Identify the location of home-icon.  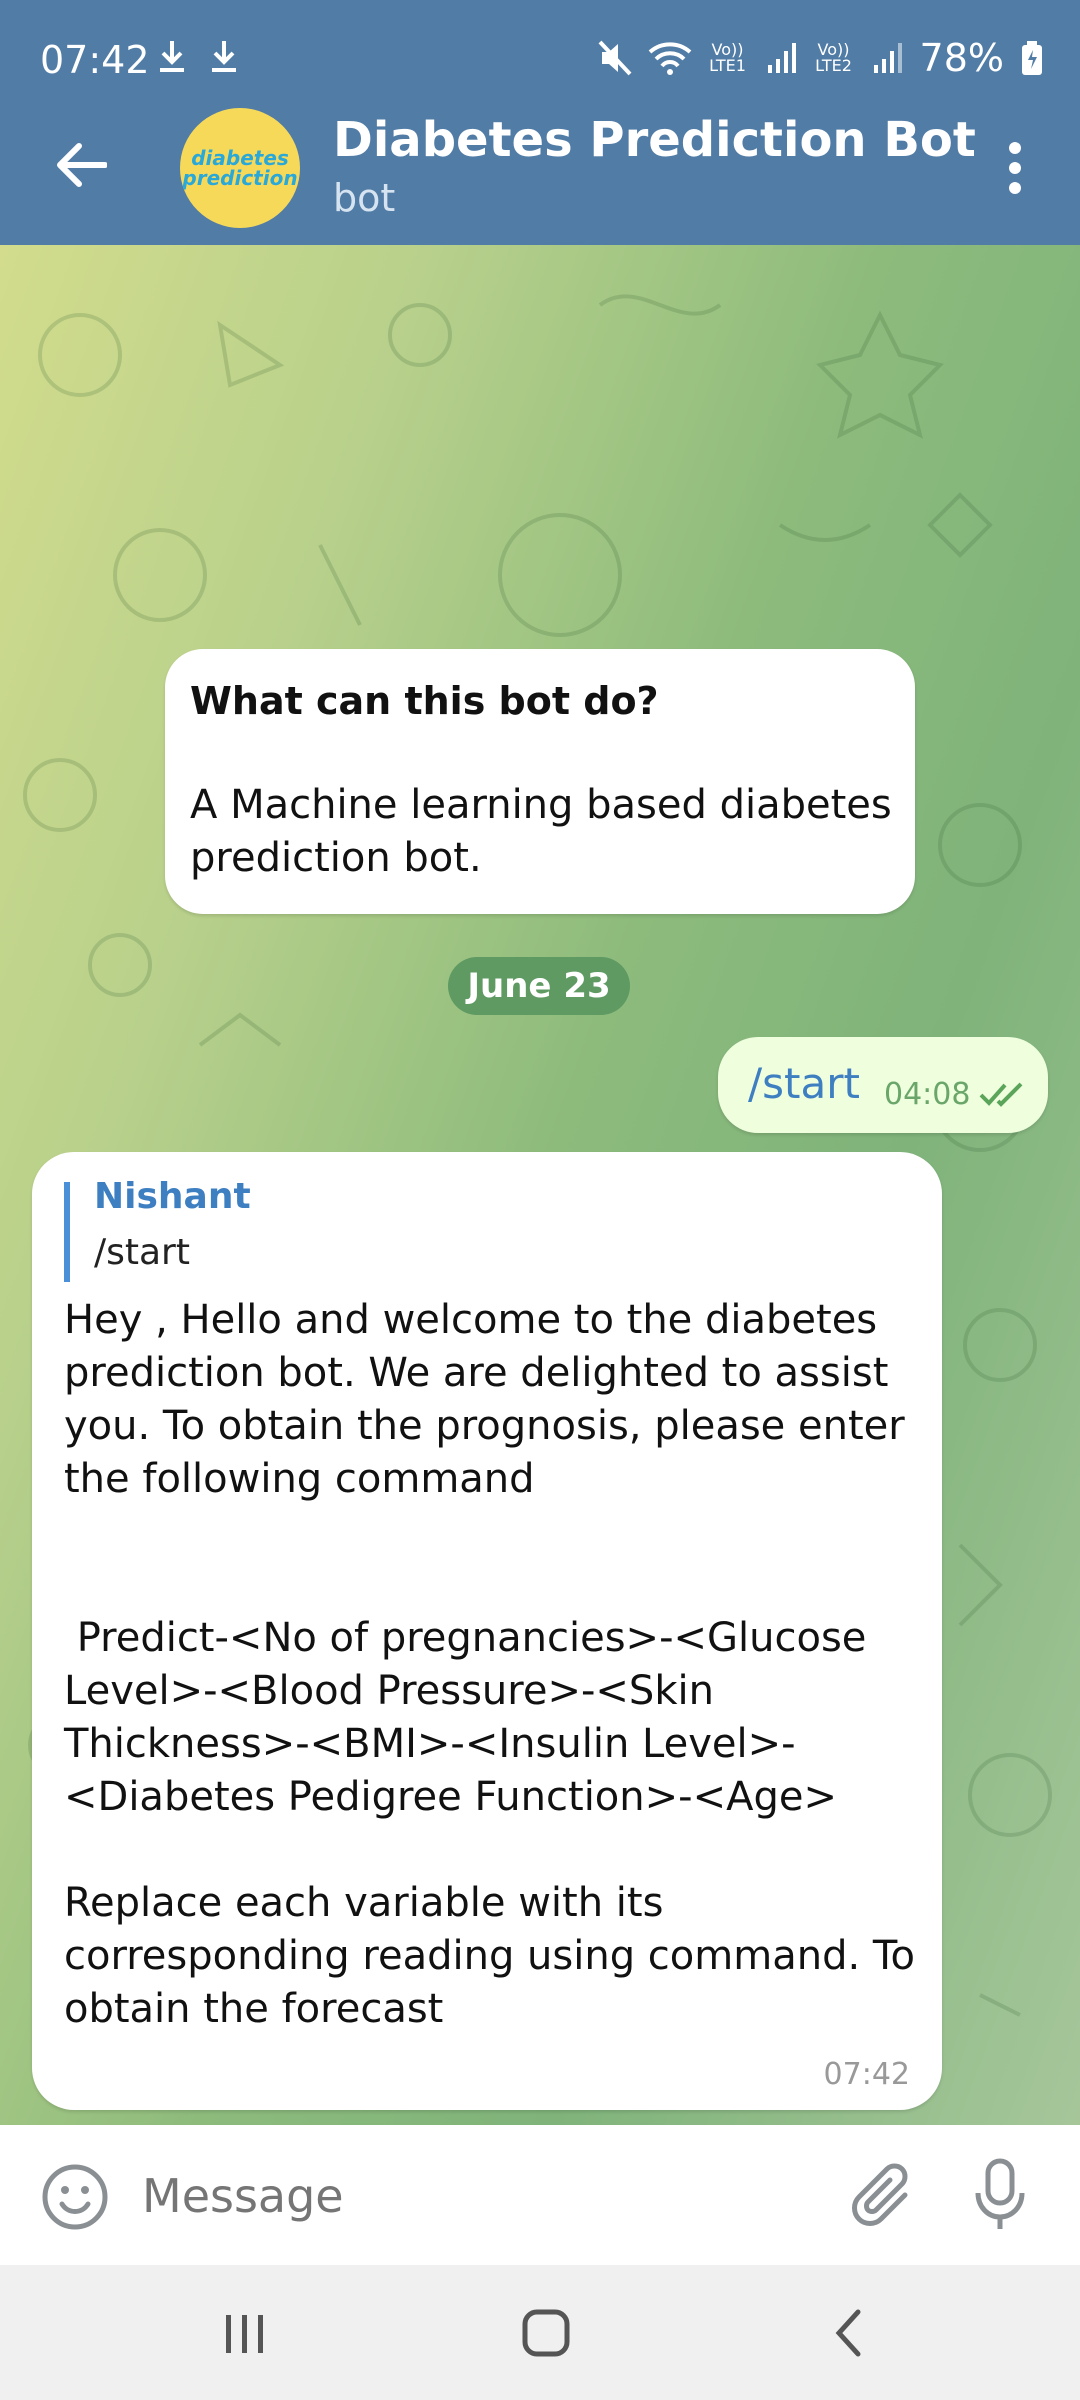
(546, 2332).